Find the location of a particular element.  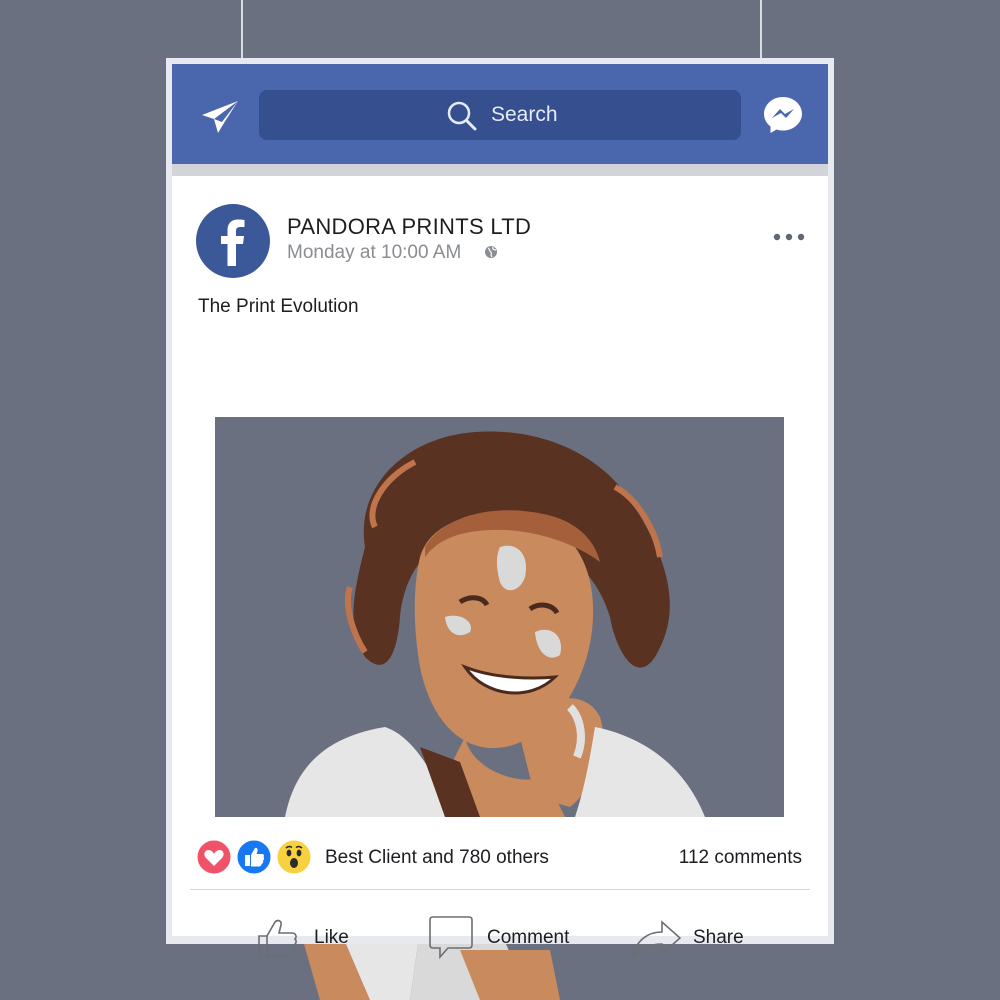

globe-icon is located at coordinates (491, 252).